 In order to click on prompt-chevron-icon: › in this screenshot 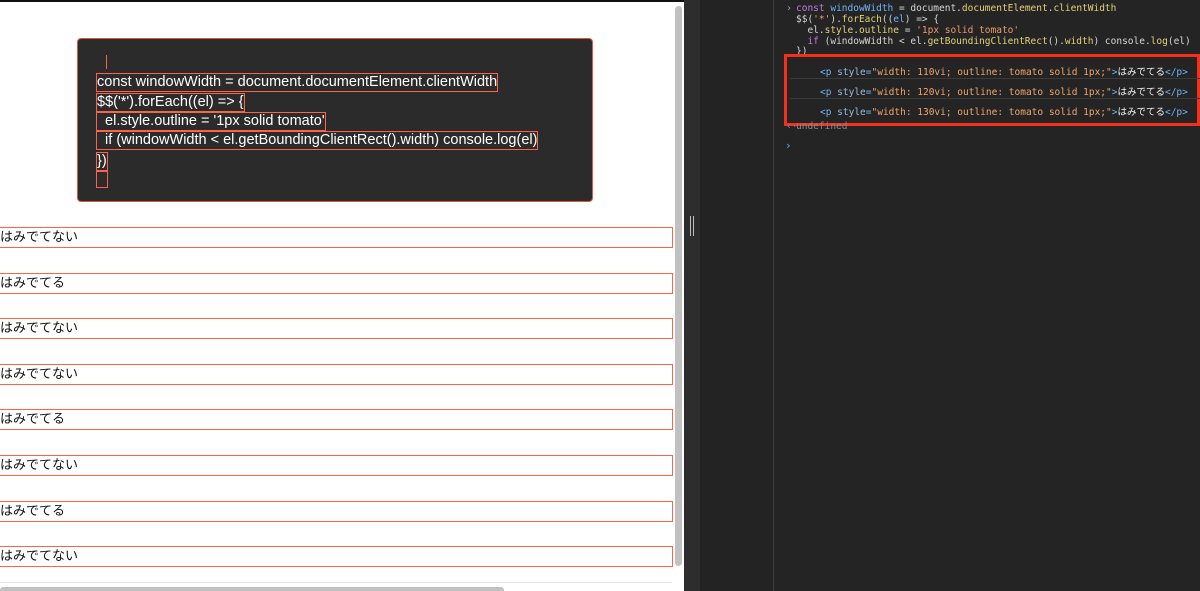, I will do `click(789, 8)`.